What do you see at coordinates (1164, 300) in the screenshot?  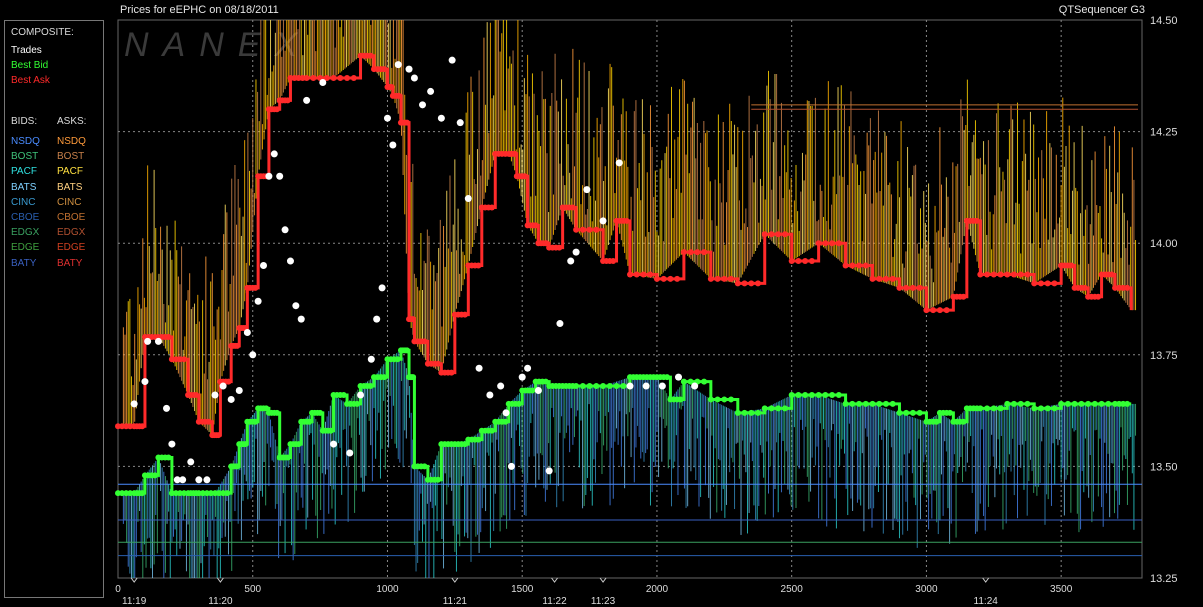 I see `y-axis: 13.25 13.50 13.75 14.00 14.25 14.50` at bounding box center [1164, 300].